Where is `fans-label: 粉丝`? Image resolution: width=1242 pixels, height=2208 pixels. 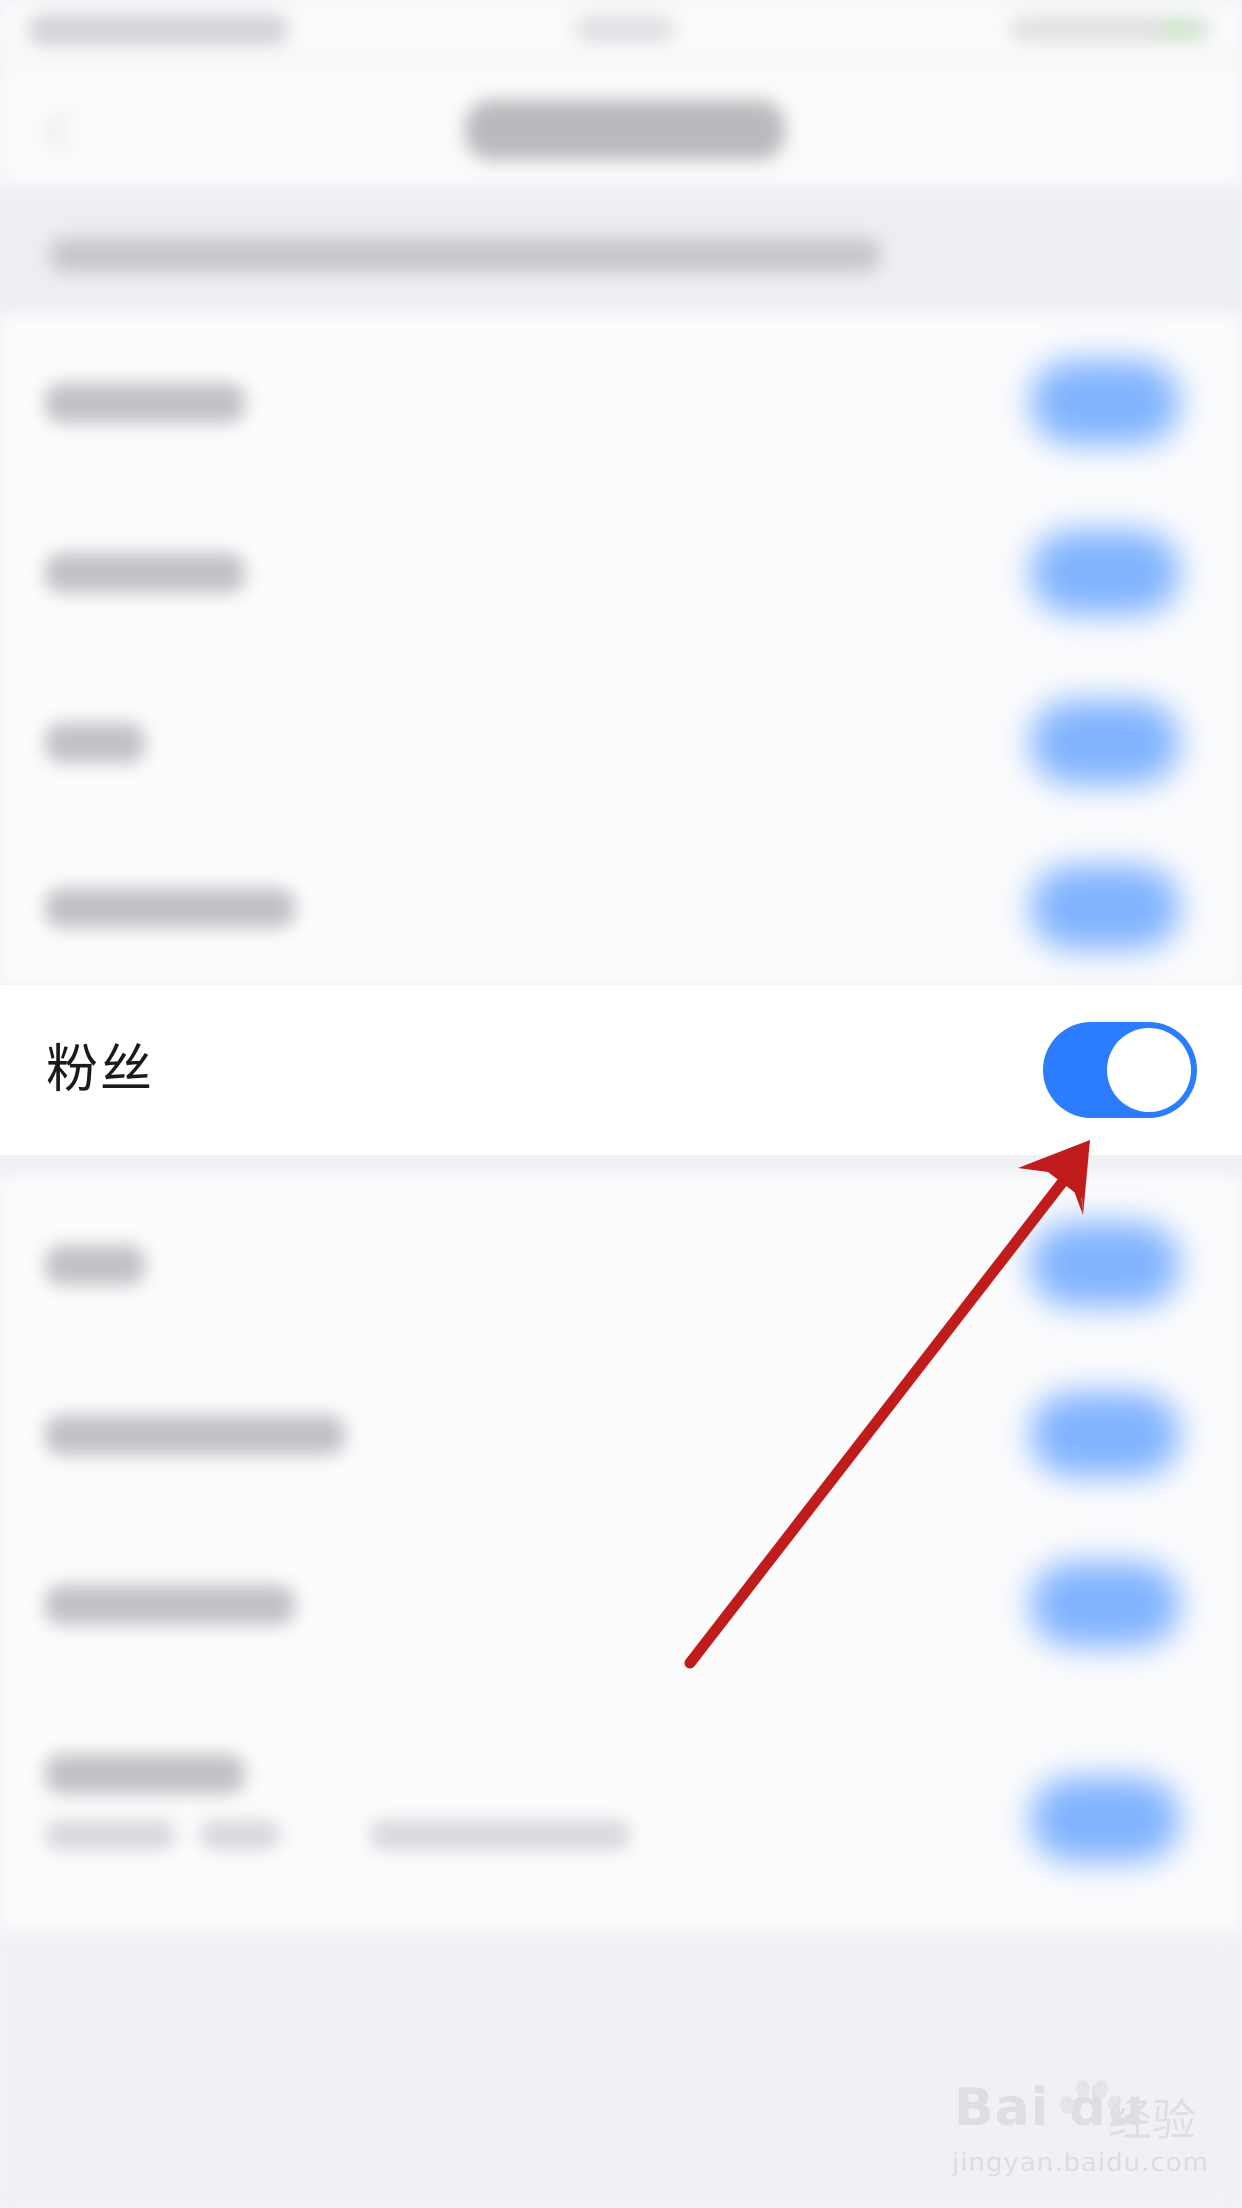
fans-label: 粉丝 is located at coordinates (100, 1070).